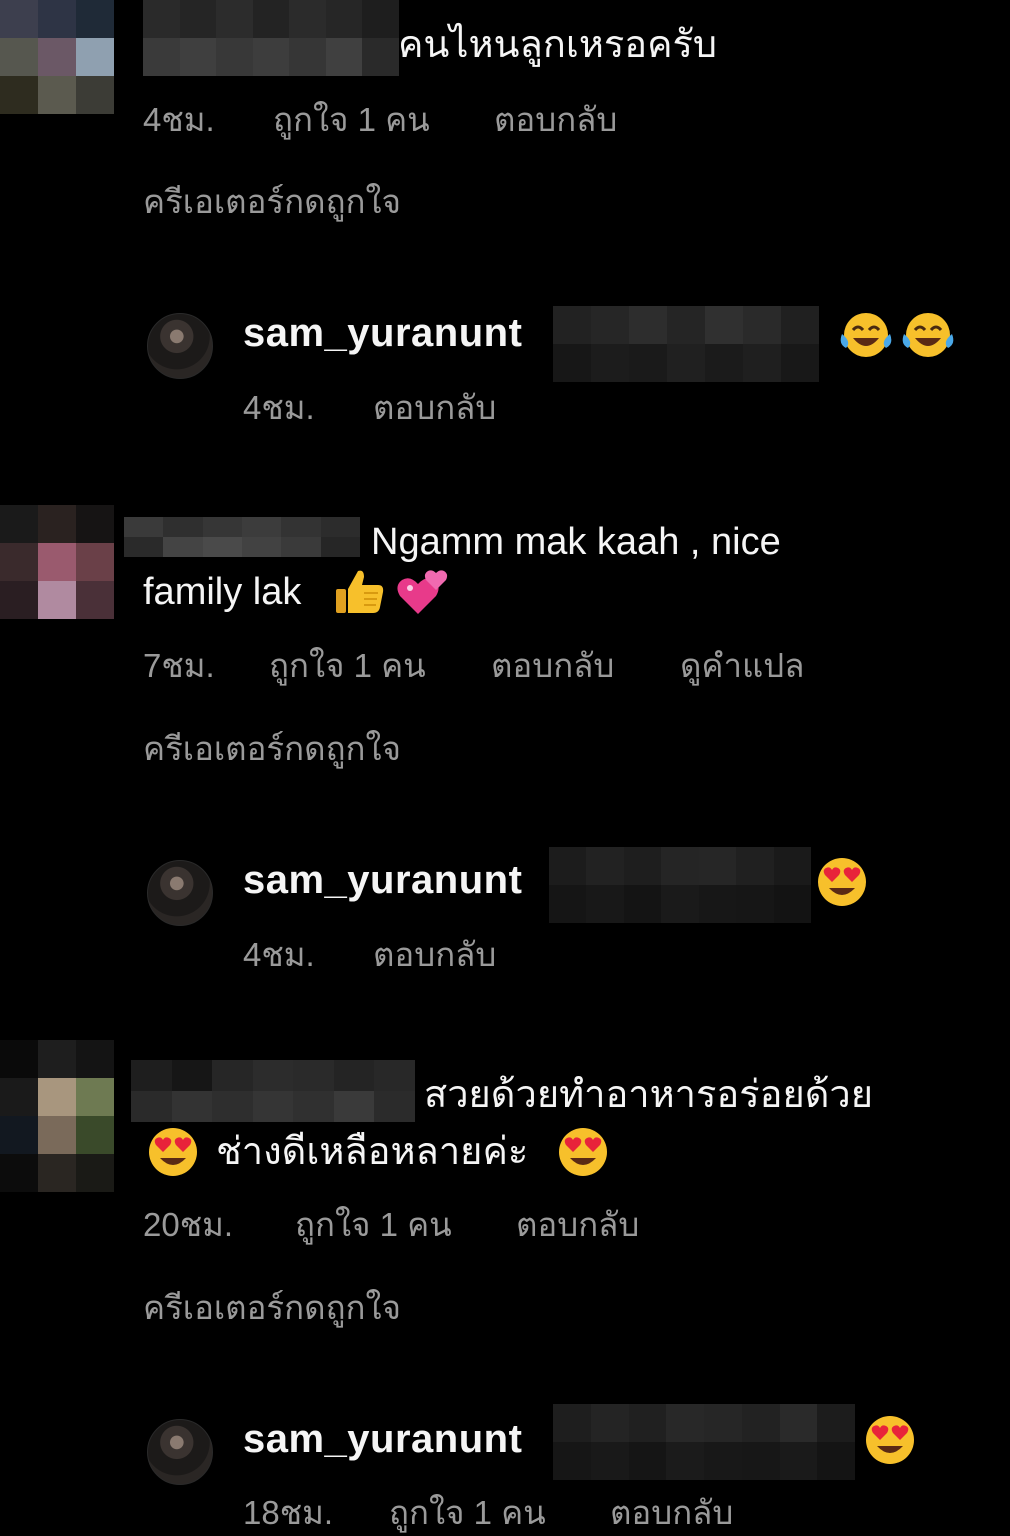  I want to click on reply-meta-row: 18ชม. ถูกใจ 1 คน ตอบกลับ, so click(523, 1513).